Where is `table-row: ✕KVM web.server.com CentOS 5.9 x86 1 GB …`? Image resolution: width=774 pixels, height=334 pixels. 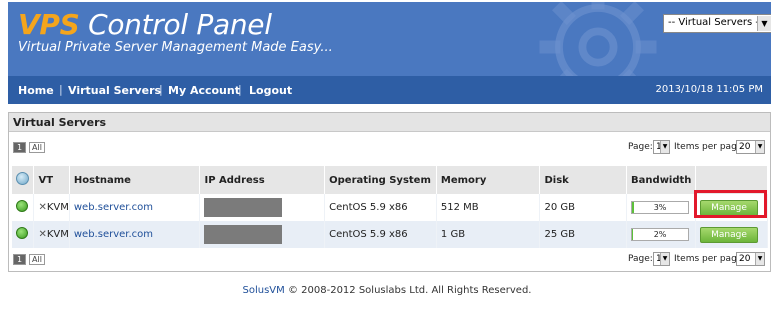
table-row: ✕KVM web.server.com CentOS 5.9 x86 1 GB … is located at coordinates (390, 234).